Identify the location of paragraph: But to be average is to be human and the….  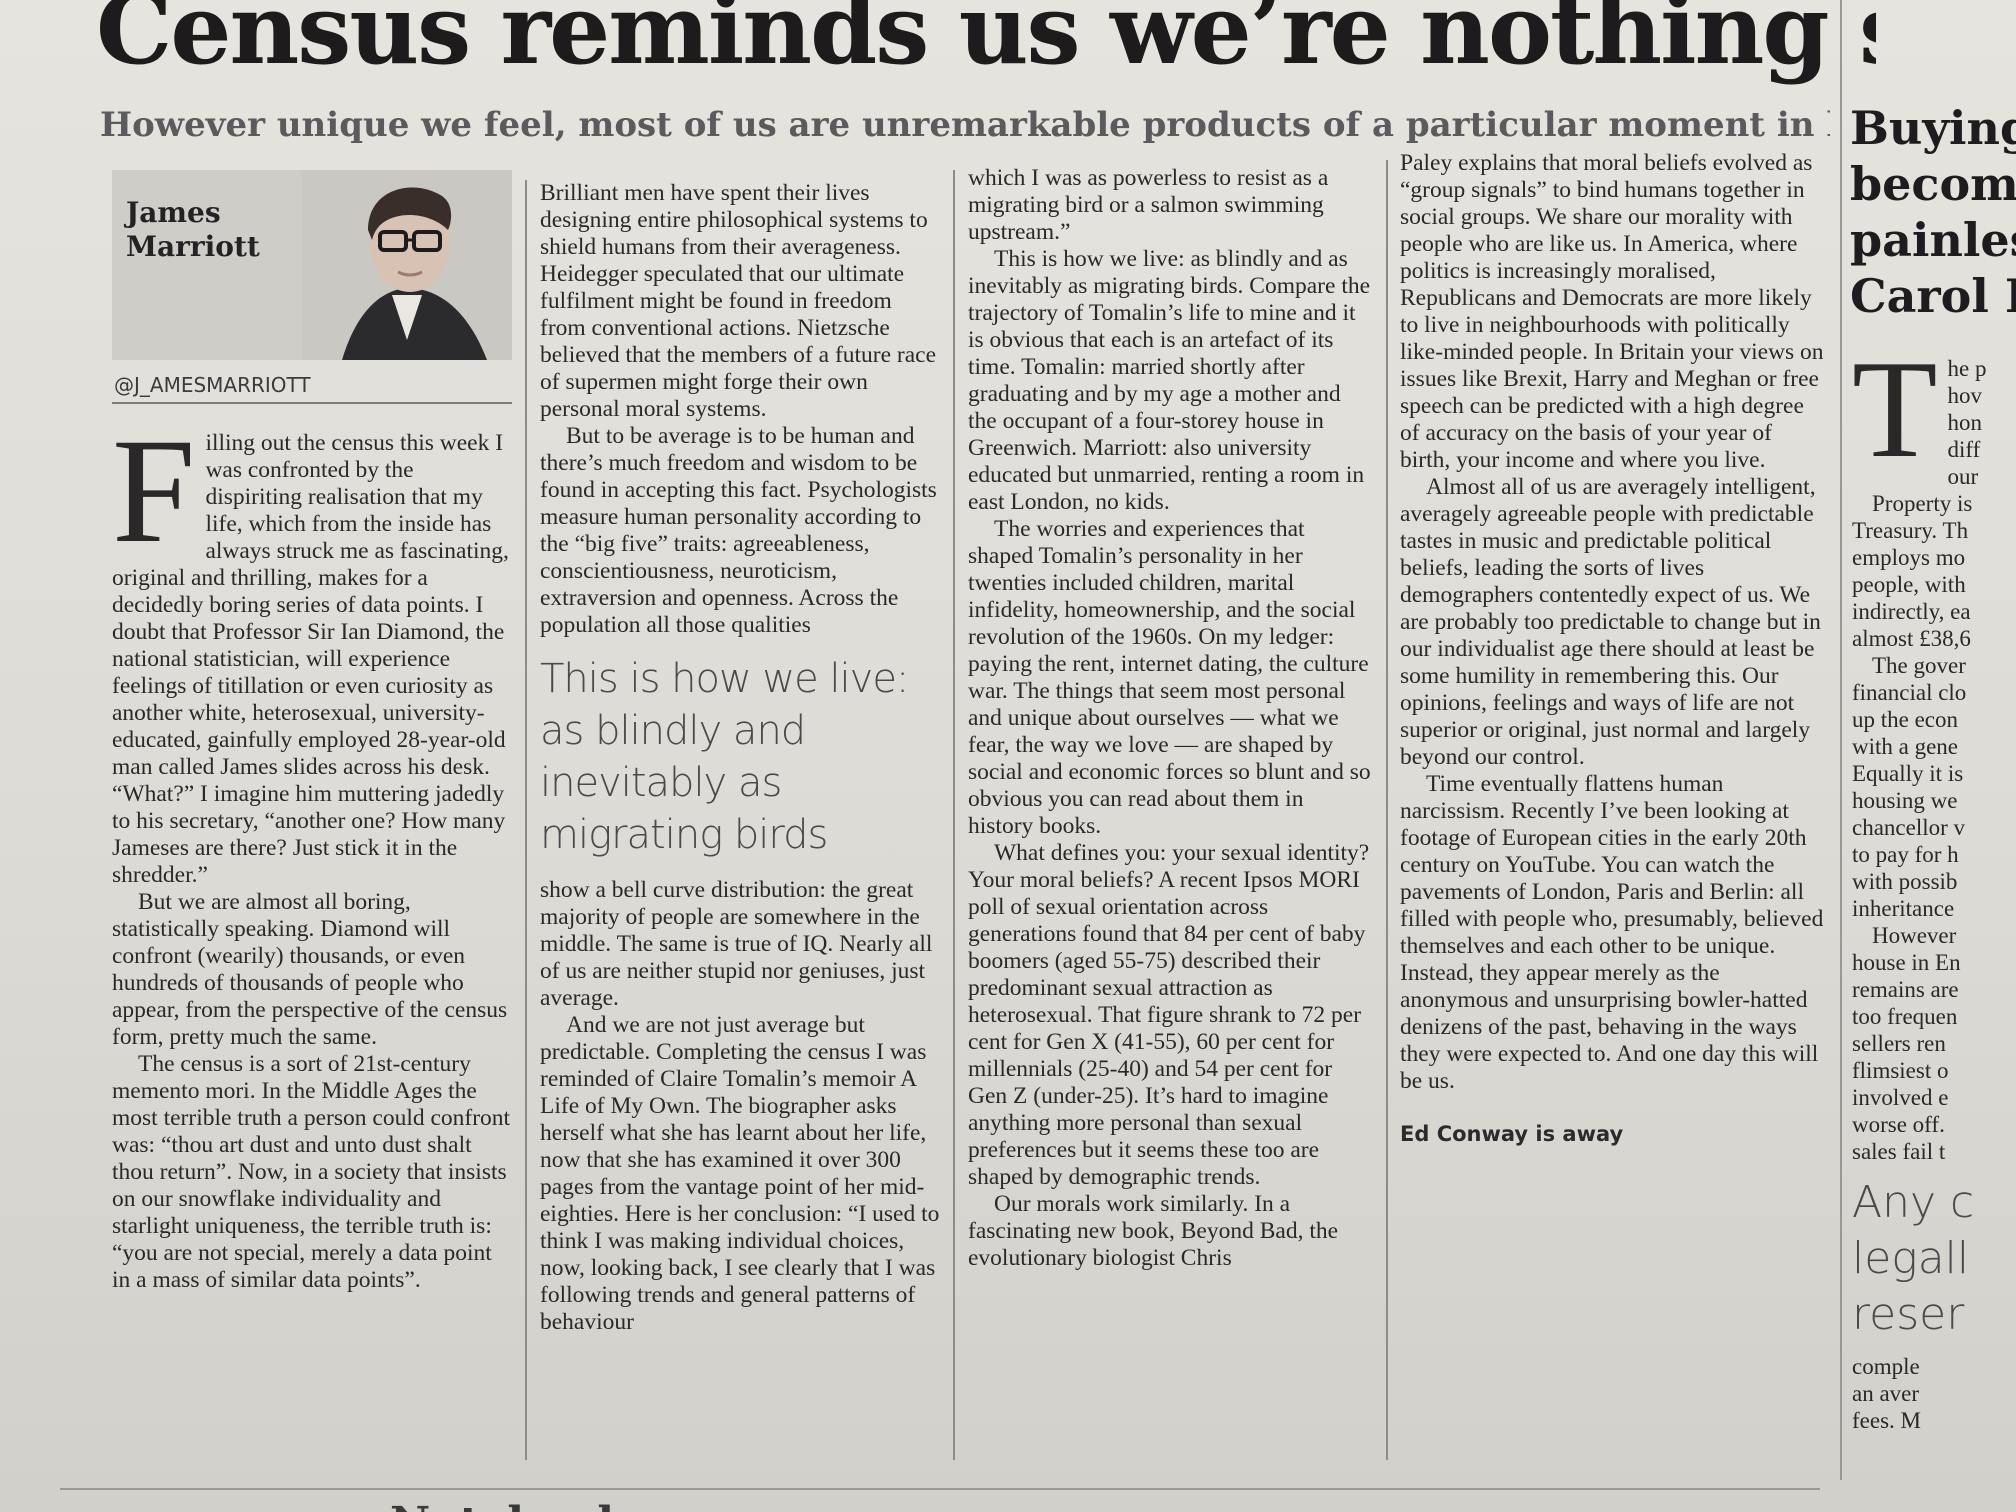
(738, 530).